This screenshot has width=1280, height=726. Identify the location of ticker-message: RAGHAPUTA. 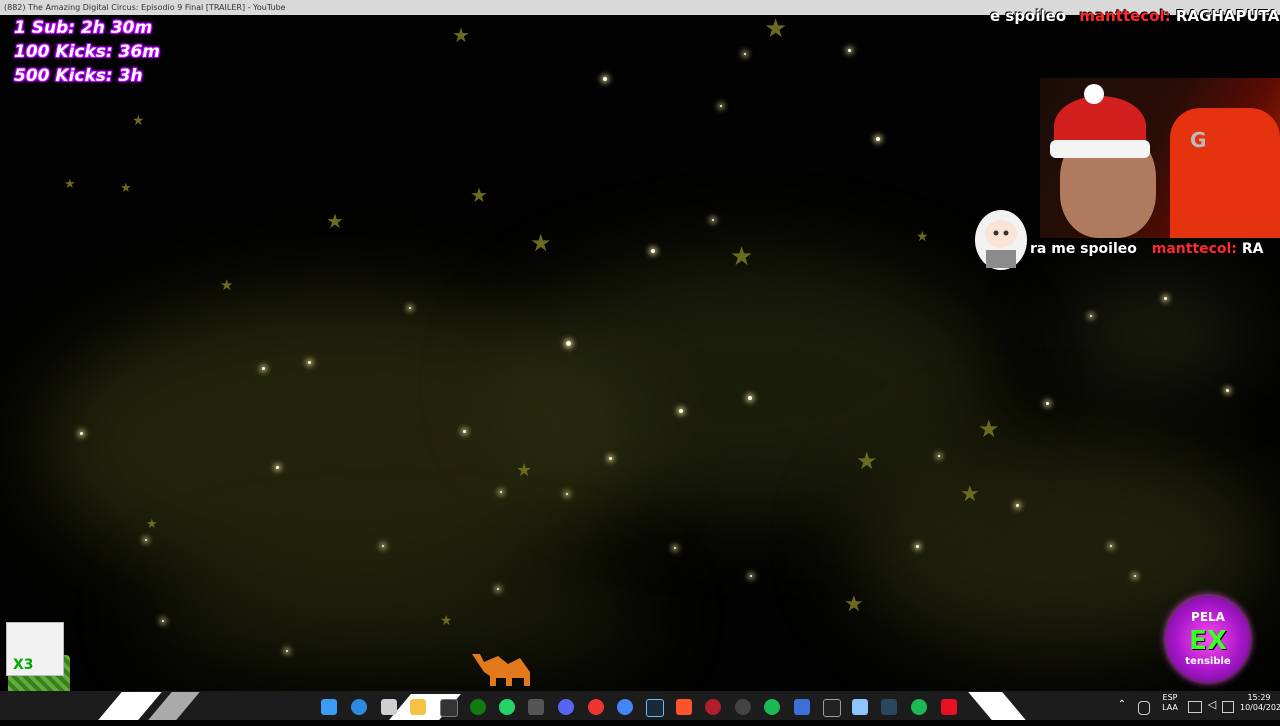
(1227, 16).